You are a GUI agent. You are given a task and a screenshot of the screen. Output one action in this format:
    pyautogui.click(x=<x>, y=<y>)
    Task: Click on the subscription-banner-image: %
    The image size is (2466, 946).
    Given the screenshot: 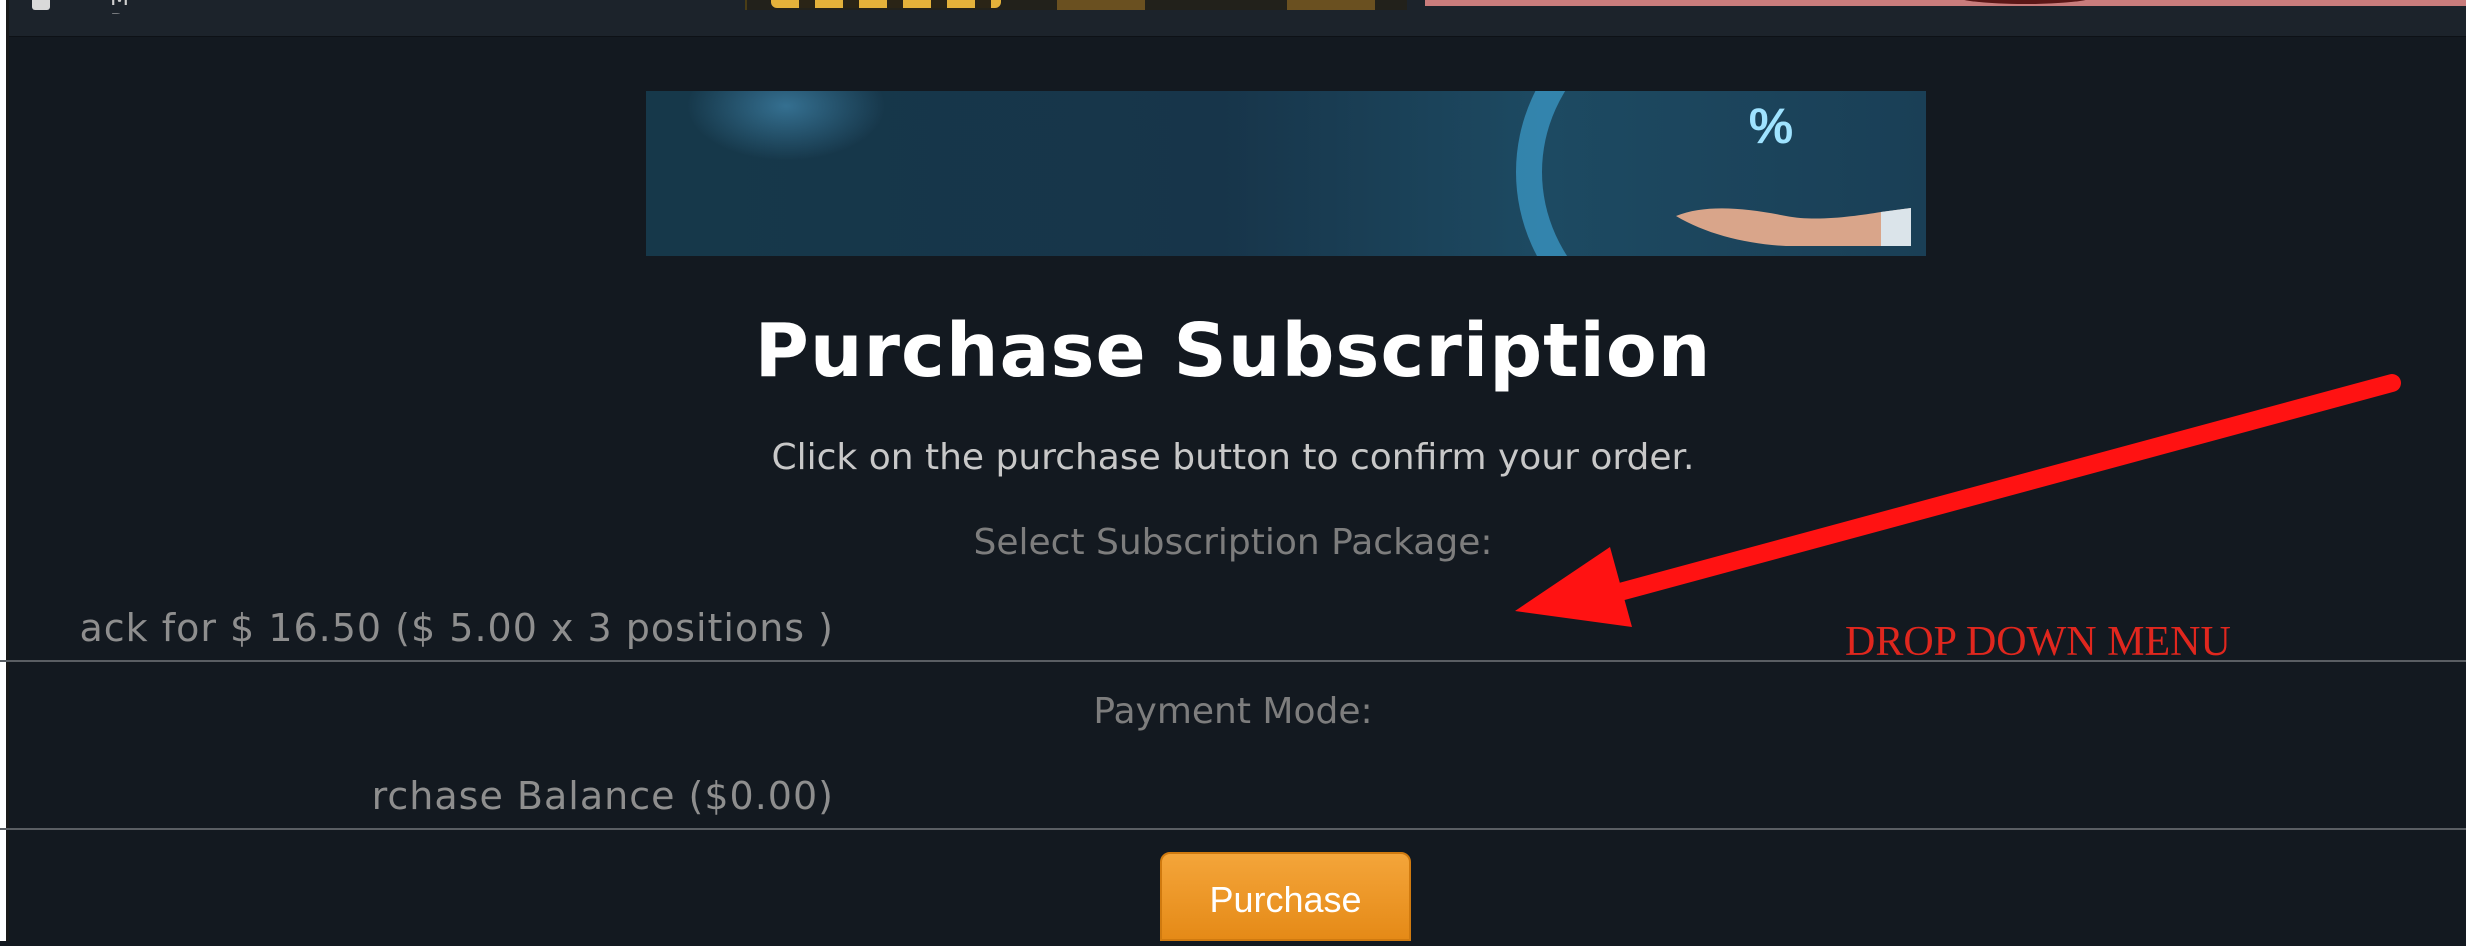 What is the action you would take?
    pyautogui.click(x=1286, y=173)
    